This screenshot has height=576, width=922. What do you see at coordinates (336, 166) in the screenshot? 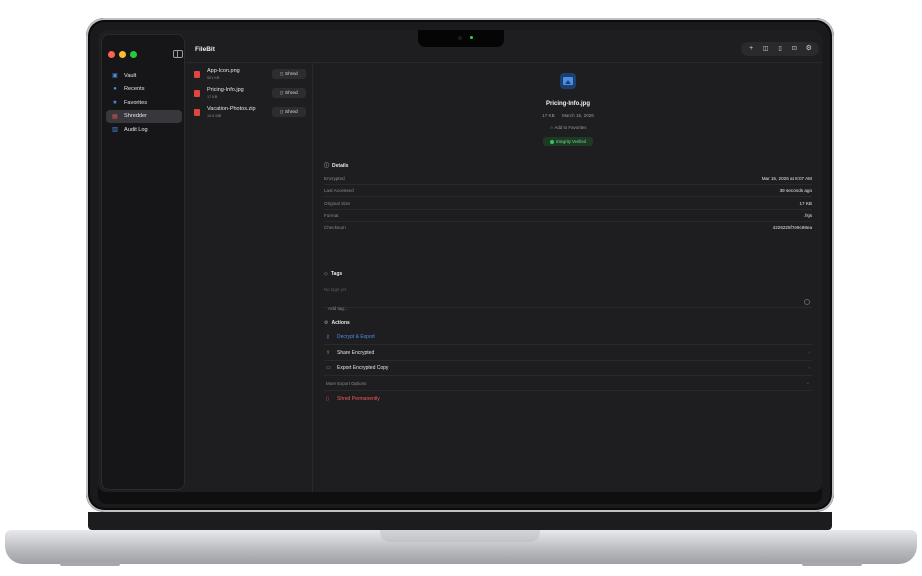
I see `details-section-header: ⓘ Details` at bounding box center [336, 166].